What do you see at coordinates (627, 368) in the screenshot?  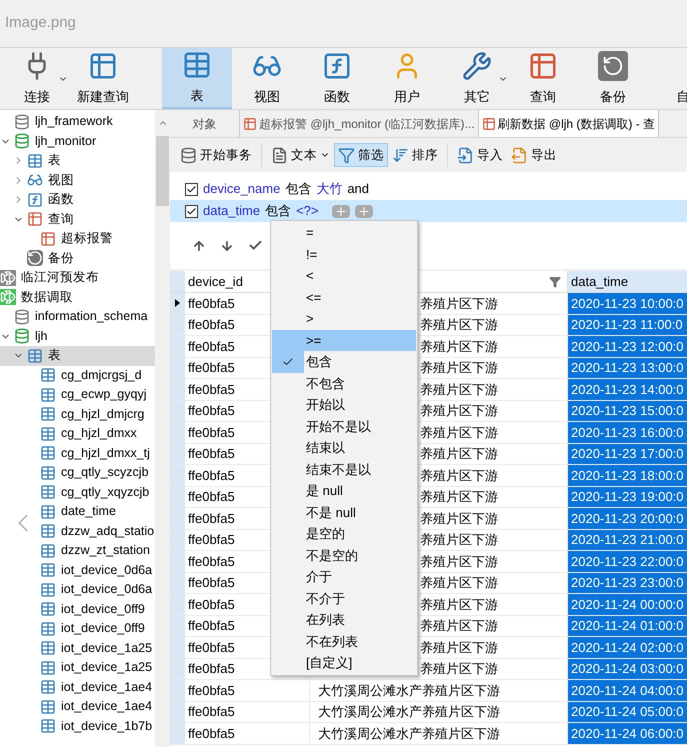 I see `table-cell: 2020-11-23 13:00:0` at bounding box center [627, 368].